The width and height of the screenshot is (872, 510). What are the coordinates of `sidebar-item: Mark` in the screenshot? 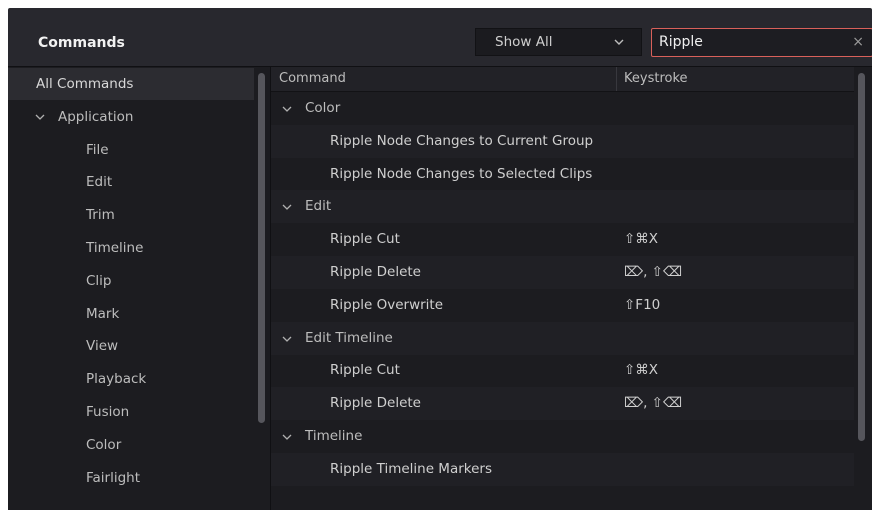 It's located at (131, 314).